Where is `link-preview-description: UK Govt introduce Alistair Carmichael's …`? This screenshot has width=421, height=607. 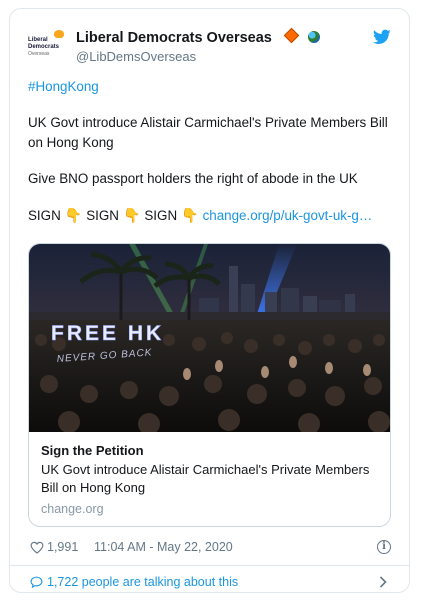
link-preview-description: UK Govt introduce Alistair Carmichael's … is located at coordinates (205, 478).